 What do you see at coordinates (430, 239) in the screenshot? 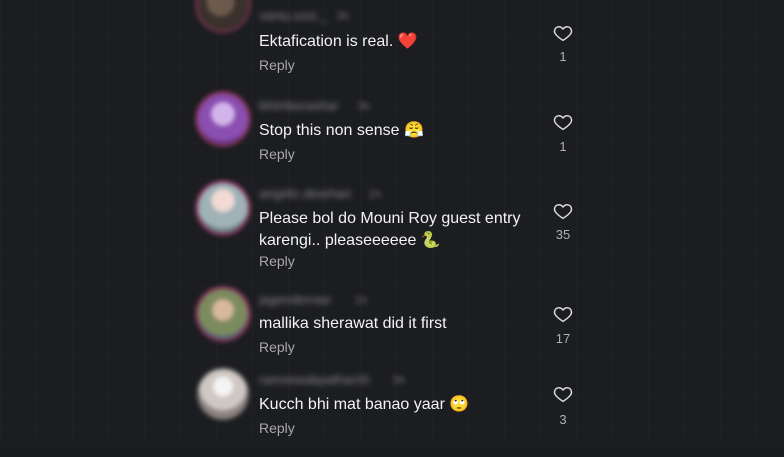
I see `snake-emoji: 🐍` at bounding box center [430, 239].